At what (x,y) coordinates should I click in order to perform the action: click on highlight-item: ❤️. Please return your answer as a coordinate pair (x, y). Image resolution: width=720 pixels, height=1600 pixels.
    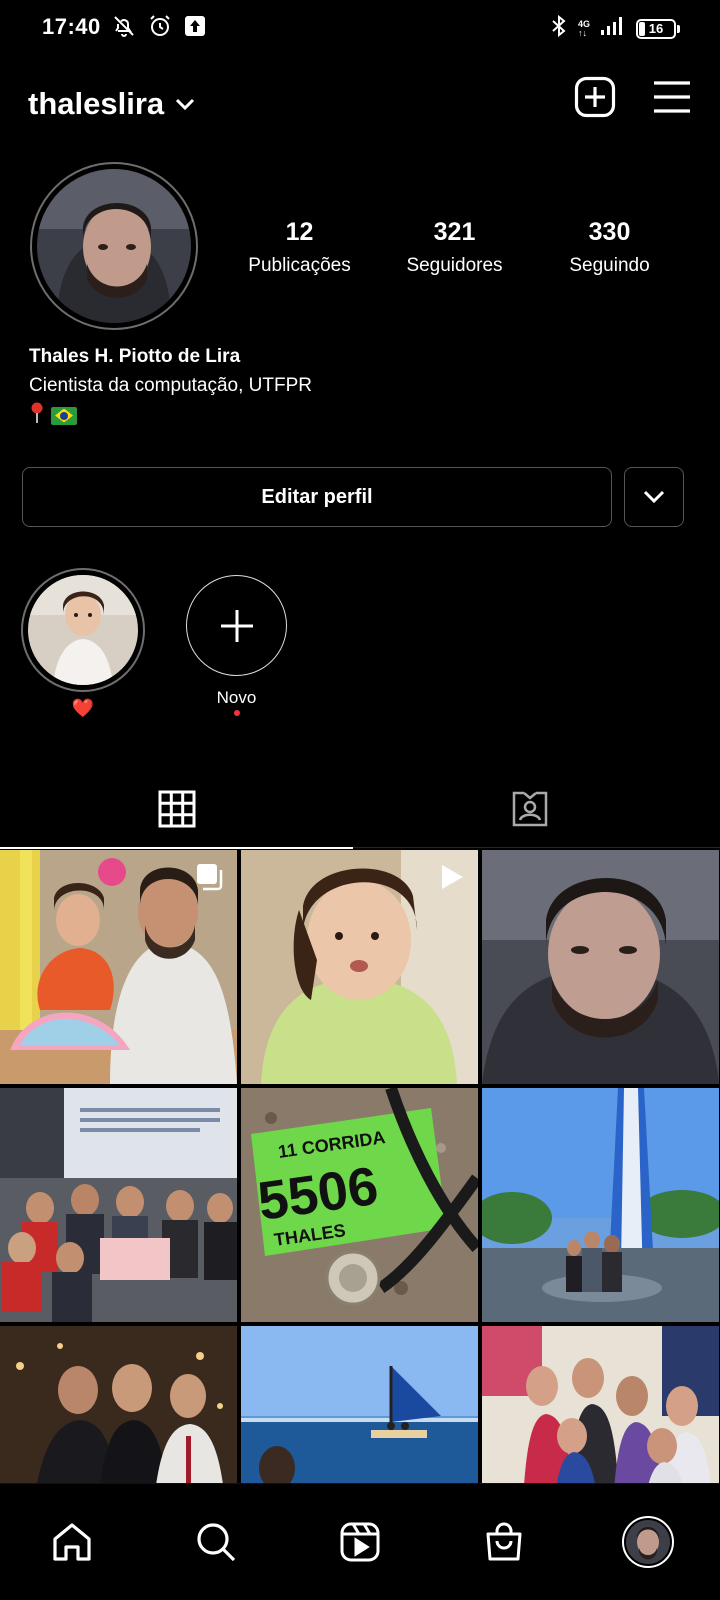
    Looking at the image, I should click on (83, 643).